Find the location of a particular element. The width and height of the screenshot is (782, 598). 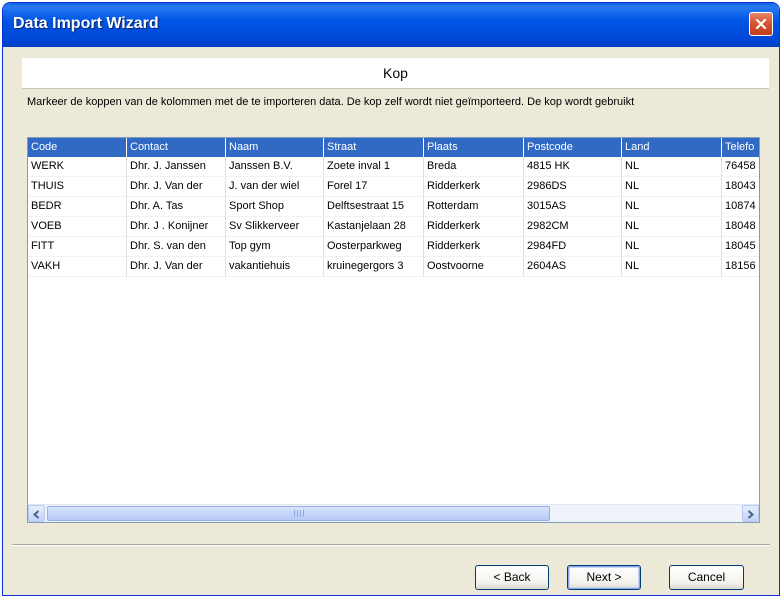

table-cell: VOEB is located at coordinates (77, 227).